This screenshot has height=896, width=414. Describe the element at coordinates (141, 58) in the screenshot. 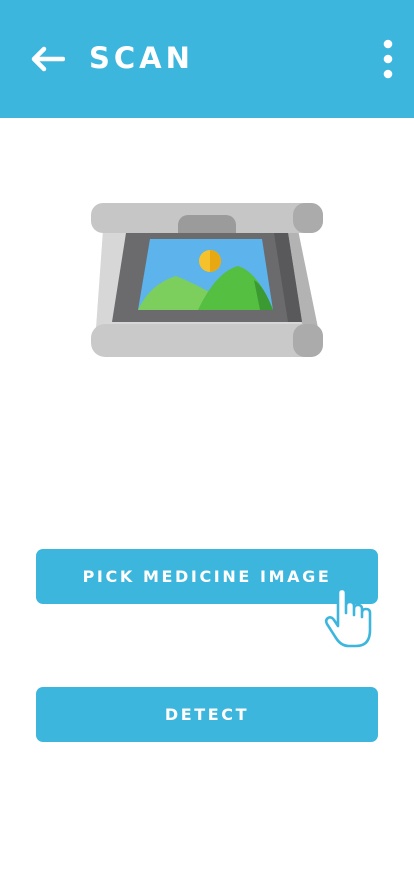

I see `page-title: SCAN` at that location.